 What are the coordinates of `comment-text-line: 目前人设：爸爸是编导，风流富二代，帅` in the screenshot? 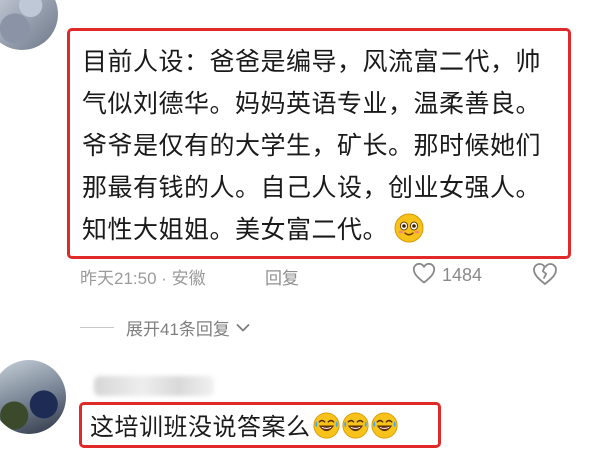 It's located at (312, 61).